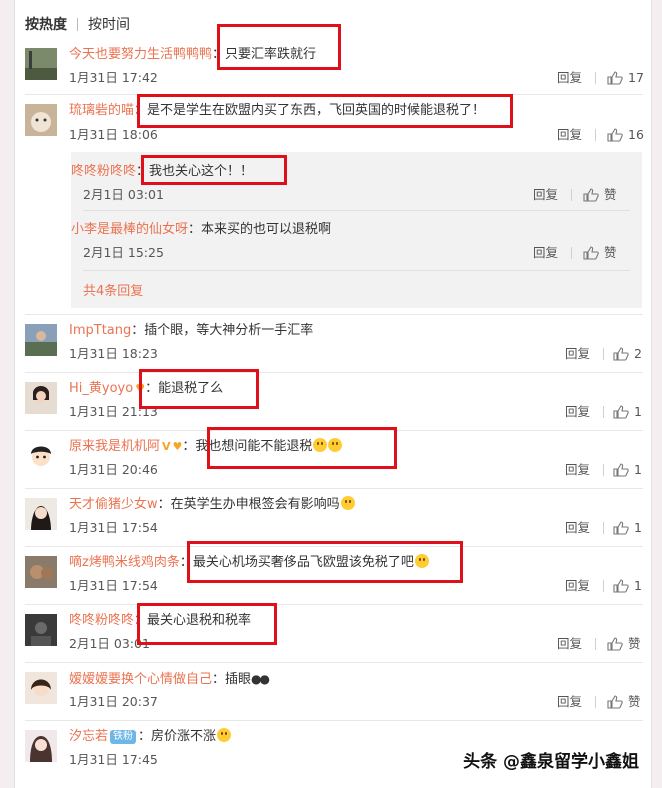 The width and height of the screenshot is (662, 788). Describe the element at coordinates (636, 134) in the screenshot. I see `like-count: 16` at that location.